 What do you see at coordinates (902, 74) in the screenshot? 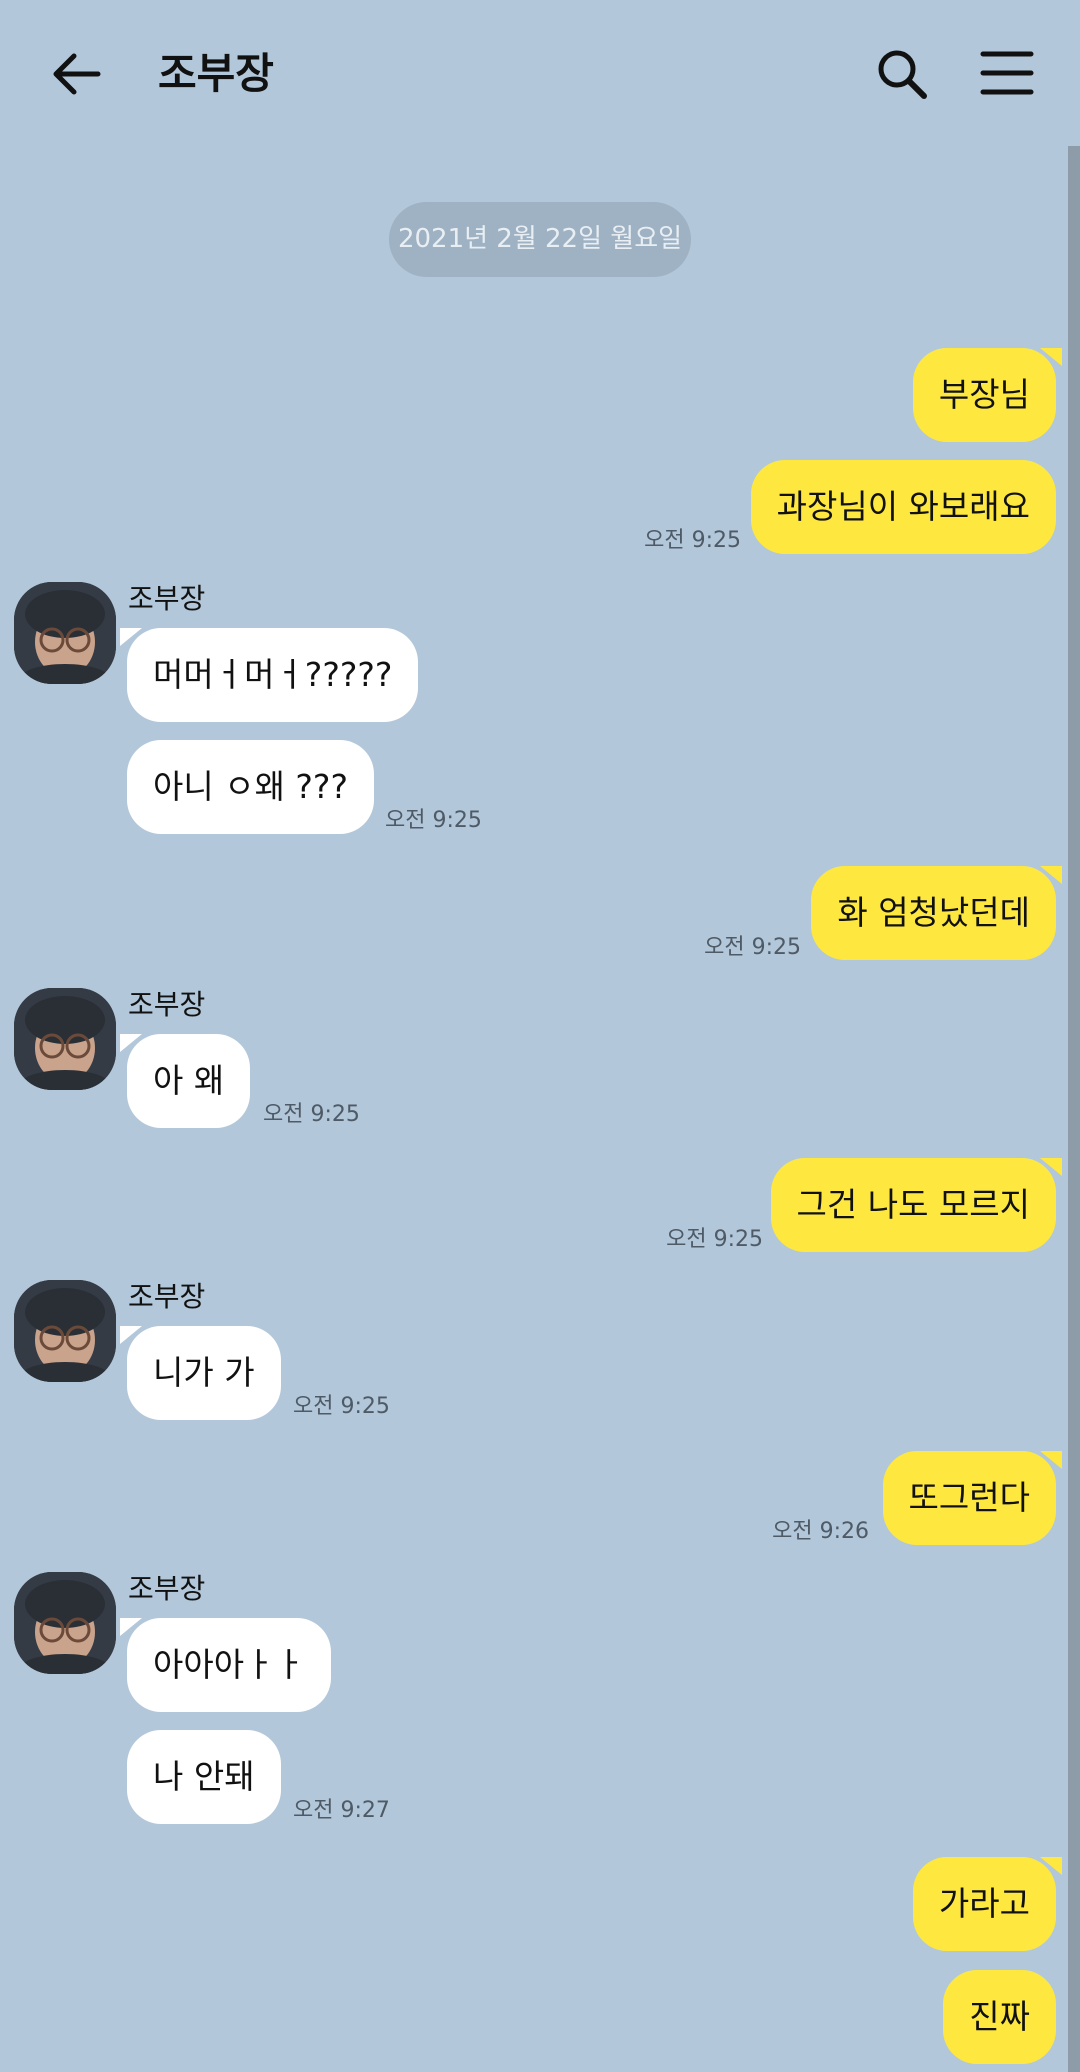
I see `search-icon` at bounding box center [902, 74].